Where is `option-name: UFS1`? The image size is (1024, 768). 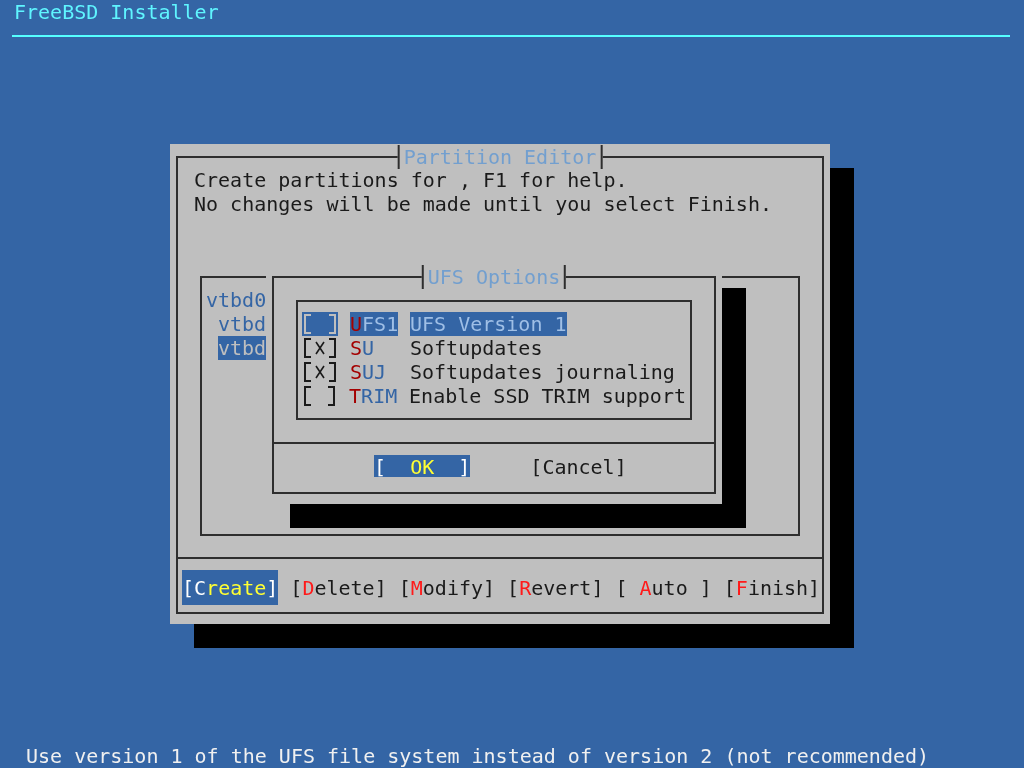 option-name: UFS1 is located at coordinates (374, 324).